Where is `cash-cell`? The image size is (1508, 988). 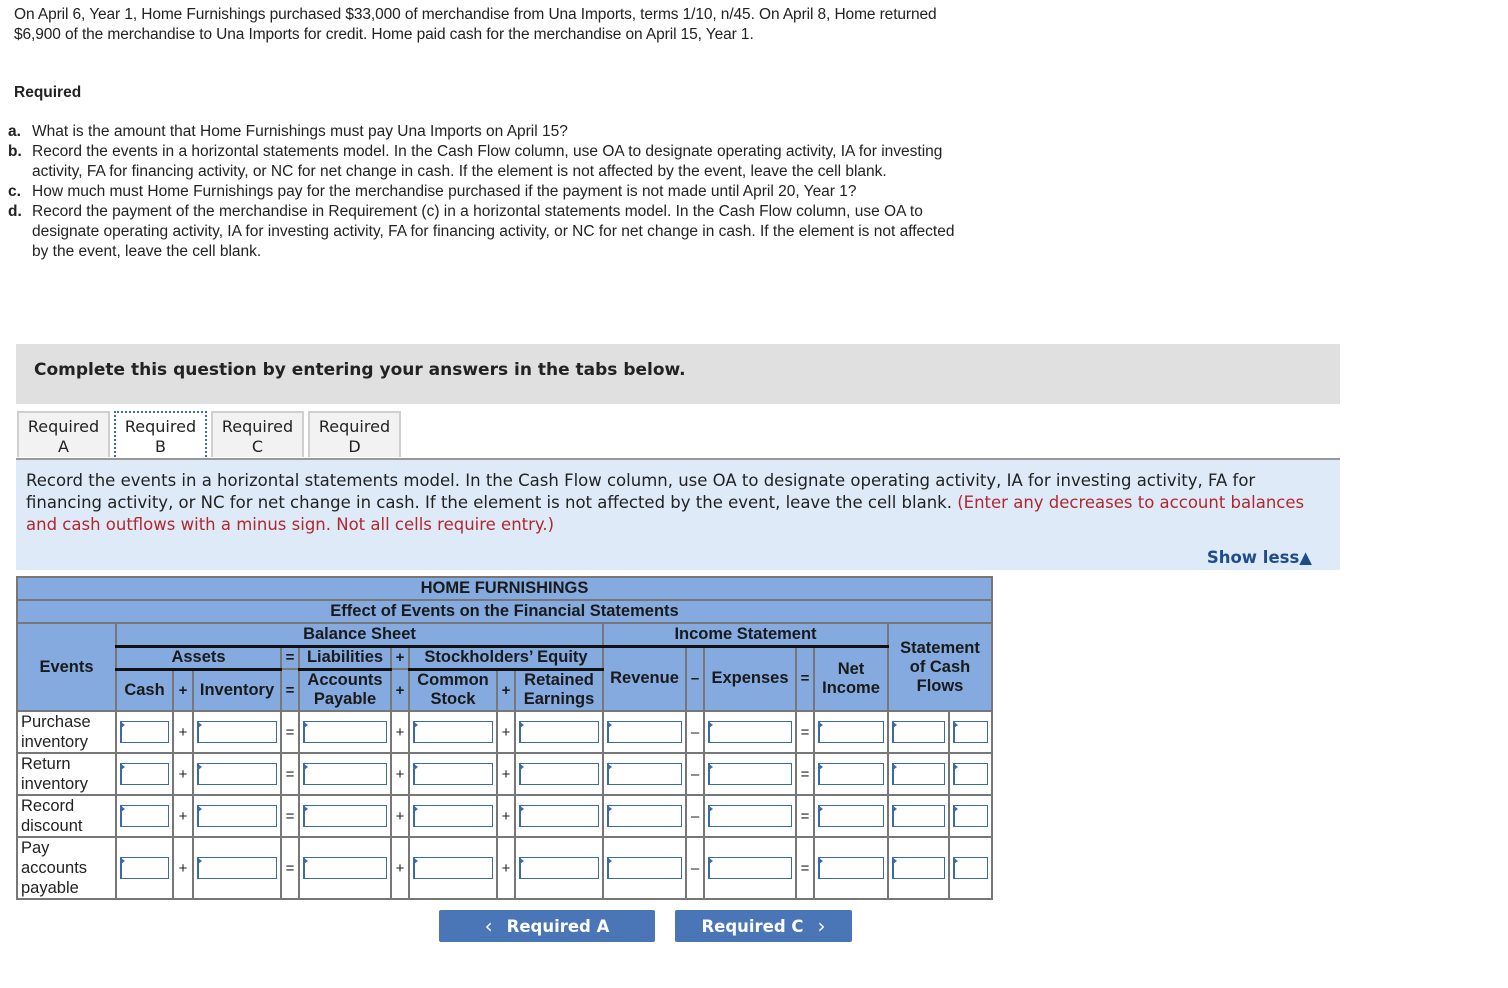 cash-cell is located at coordinates (144, 774).